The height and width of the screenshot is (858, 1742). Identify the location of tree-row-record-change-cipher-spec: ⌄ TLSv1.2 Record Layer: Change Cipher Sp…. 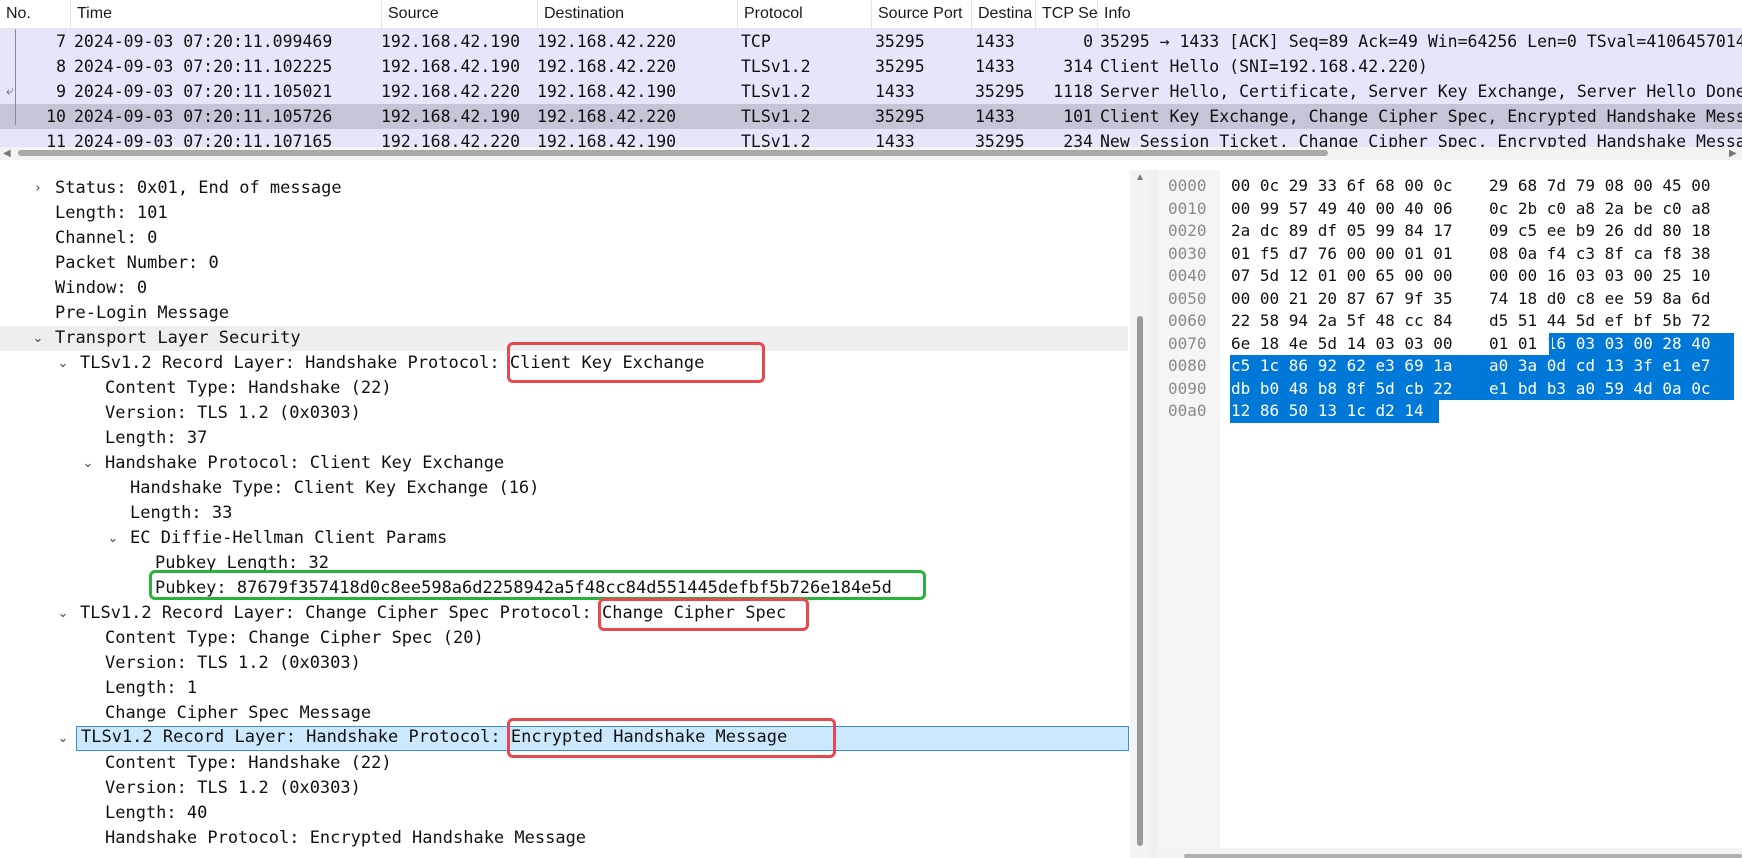
(565, 613).